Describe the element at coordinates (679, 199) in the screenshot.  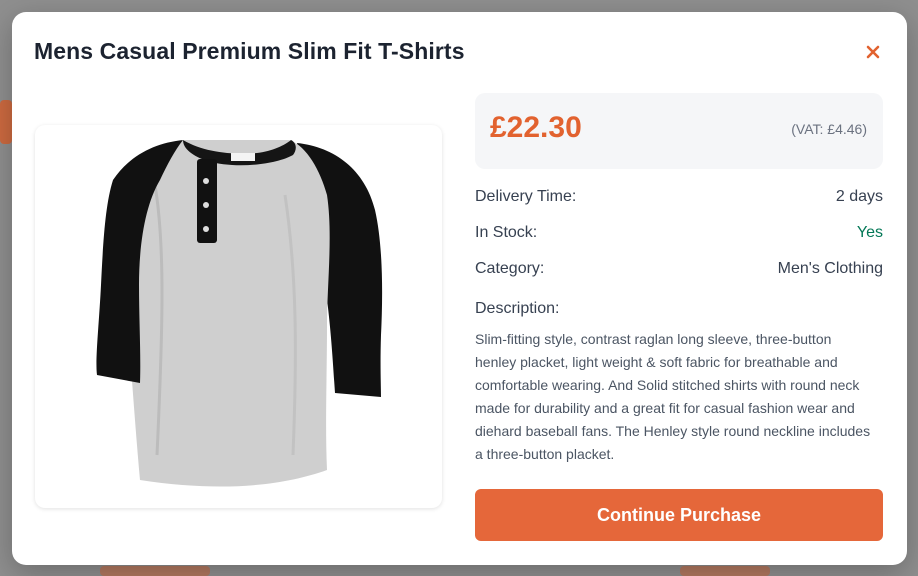
I see `delivery-time-row: Delivery Time: 2 days` at that location.